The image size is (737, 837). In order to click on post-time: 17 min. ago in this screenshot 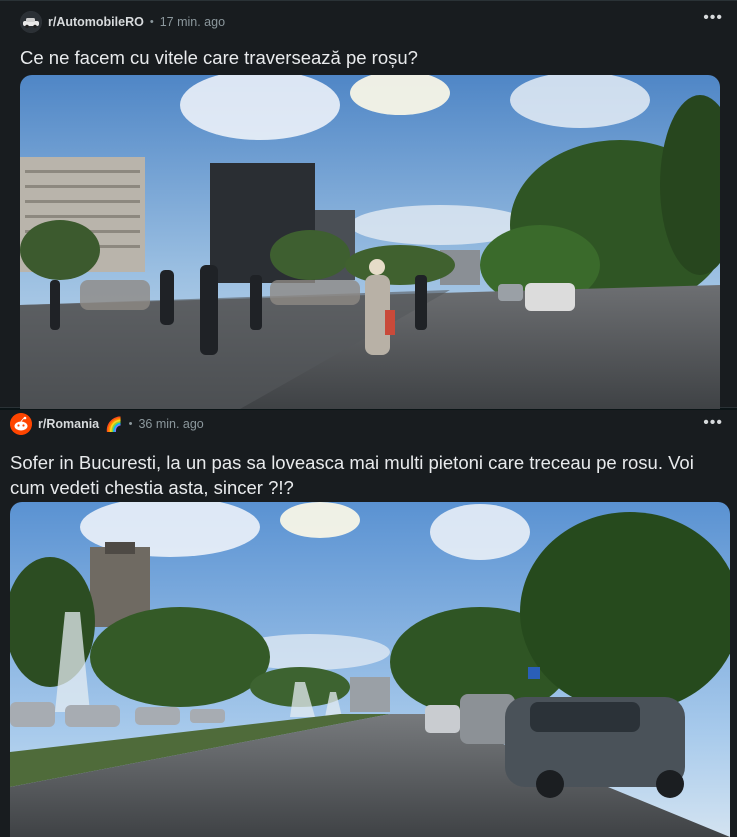, I will do `click(192, 22)`.